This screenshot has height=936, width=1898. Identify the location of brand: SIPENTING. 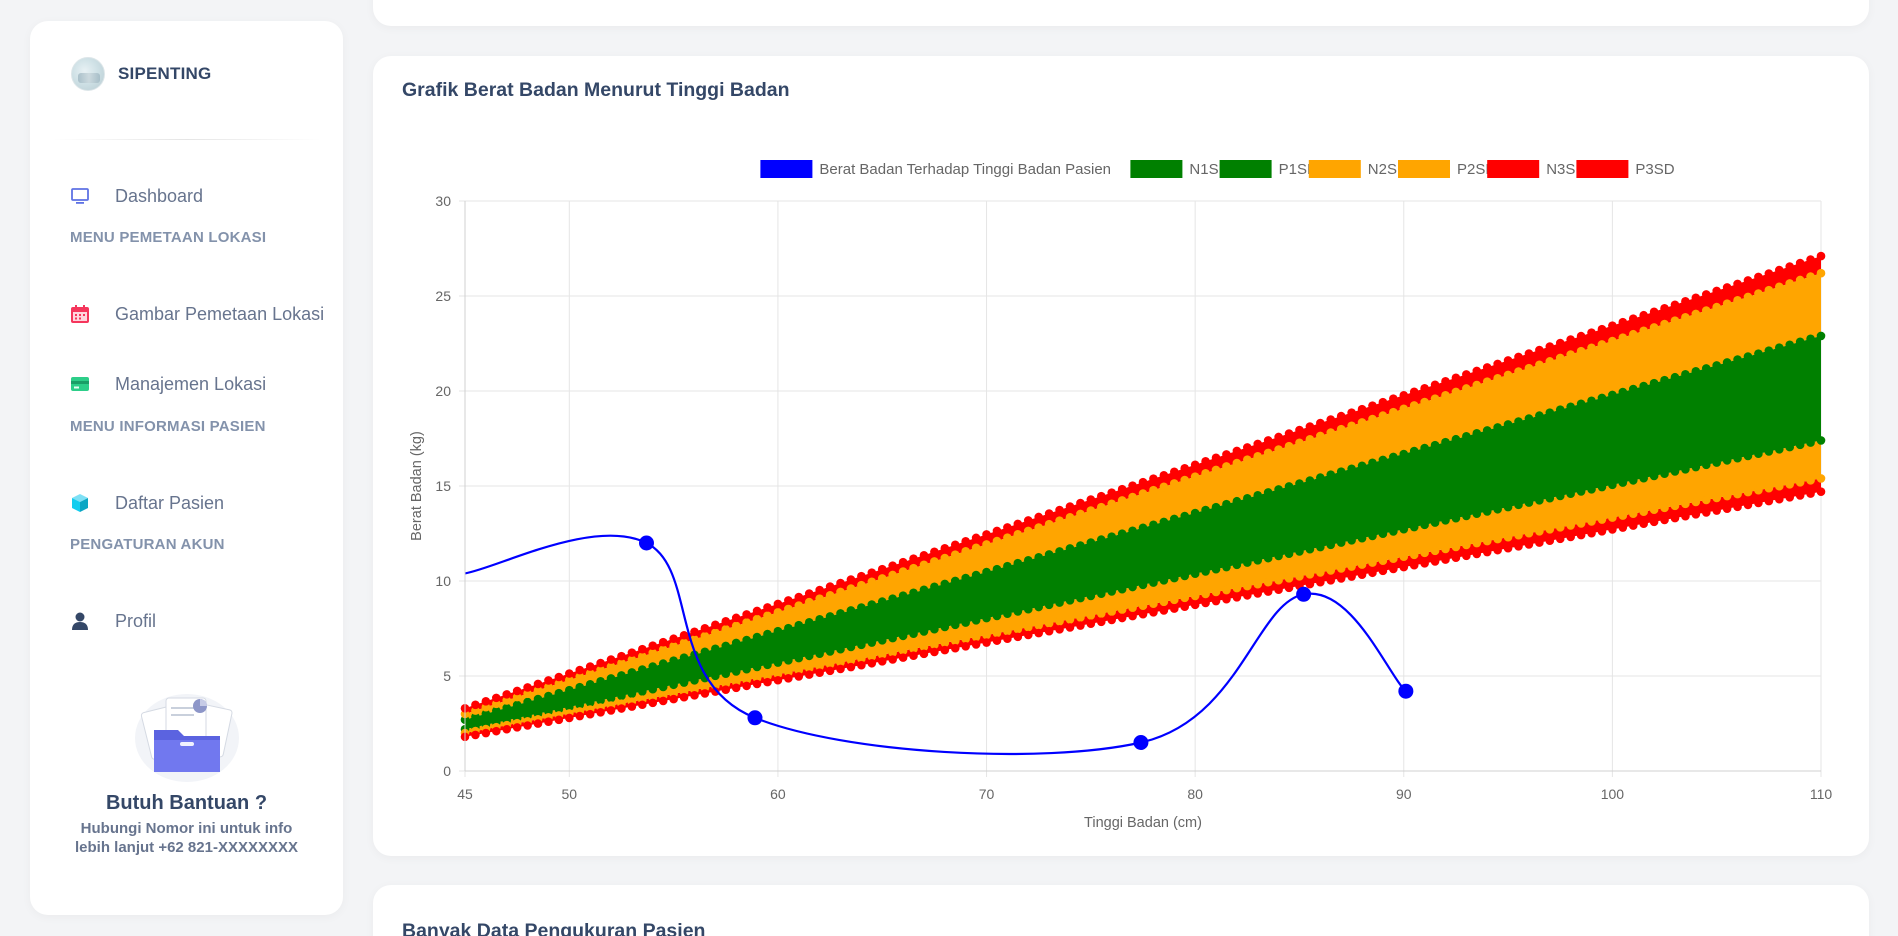
(141, 74).